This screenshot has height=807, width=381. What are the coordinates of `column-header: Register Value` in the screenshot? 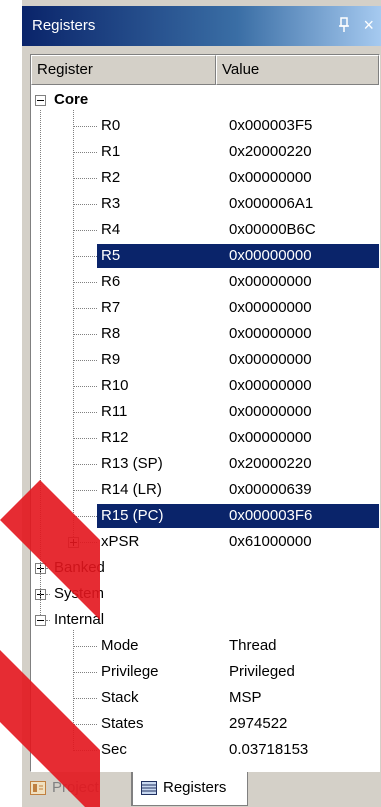 It's located at (205, 71).